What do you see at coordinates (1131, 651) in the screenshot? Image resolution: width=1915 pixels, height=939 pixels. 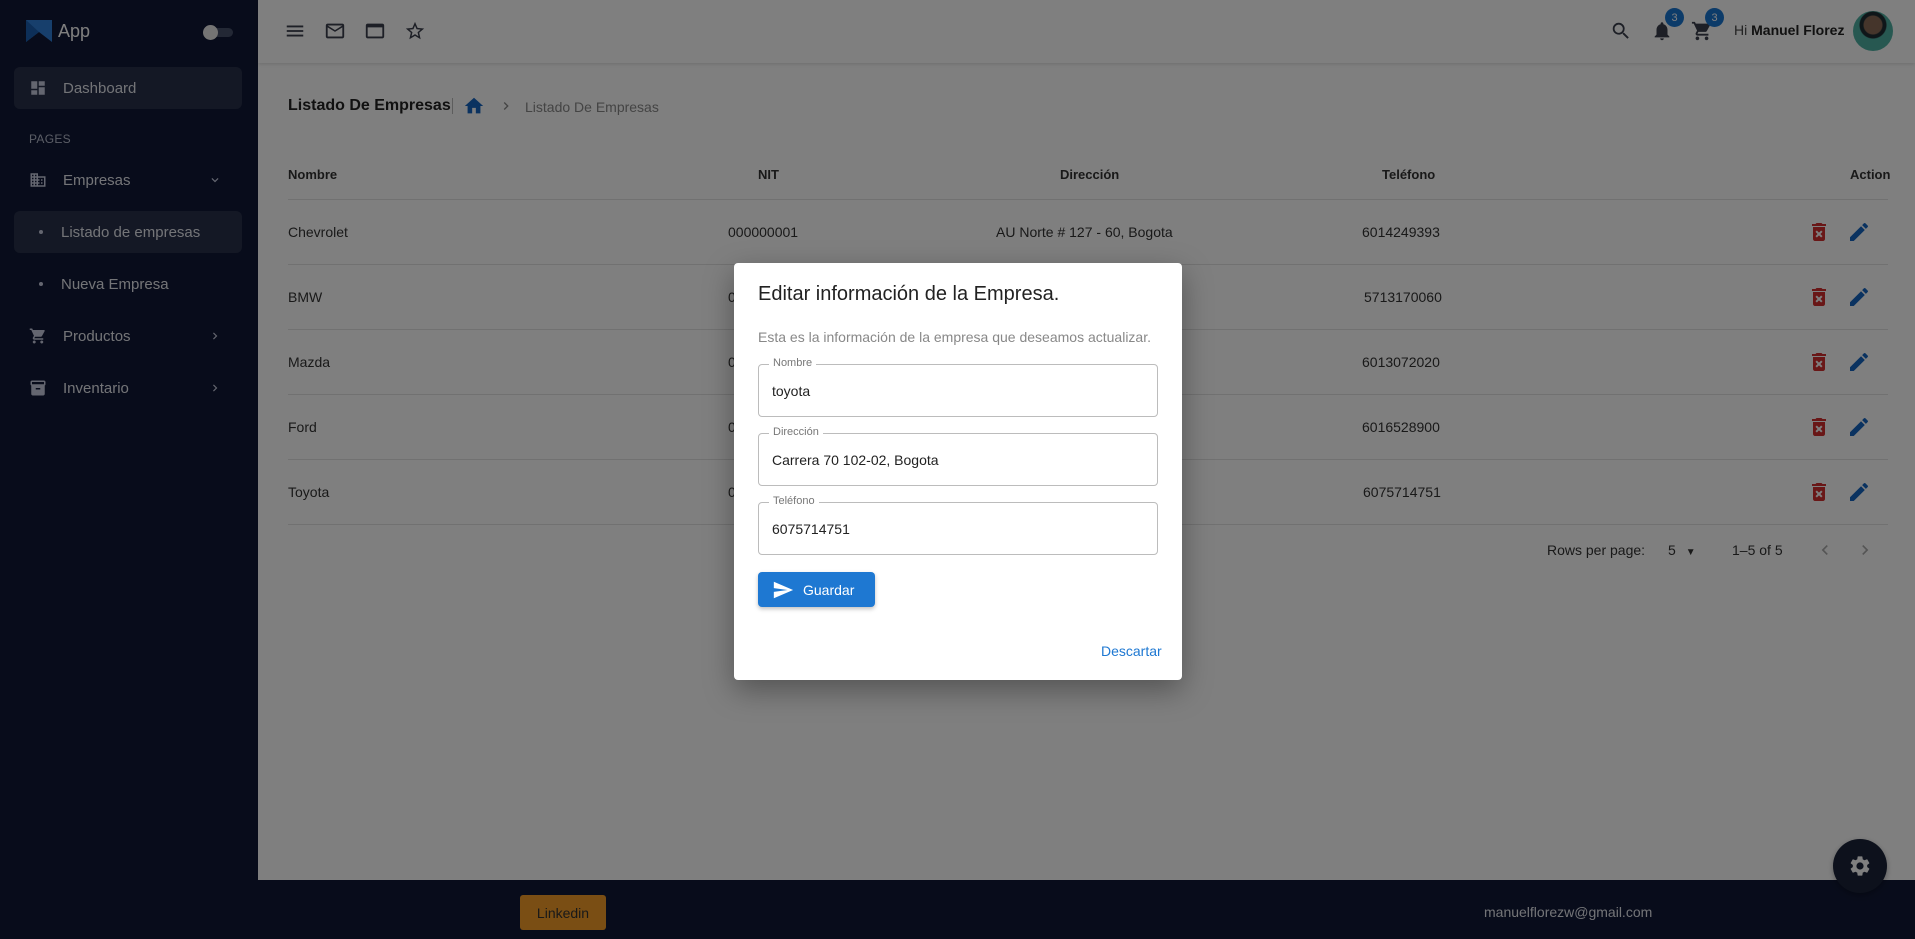 I see `discard-button: Descartar` at bounding box center [1131, 651].